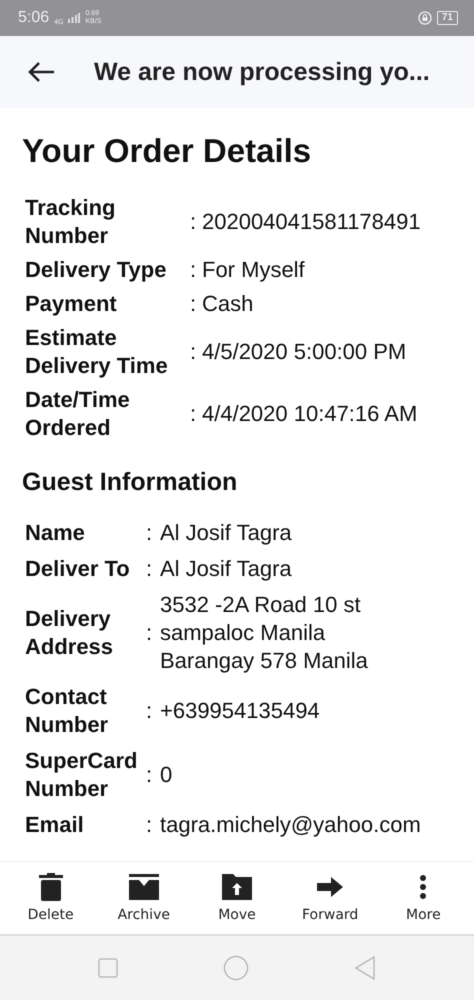  What do you see at coordinates (108, 968) in the screenshot?
I see `recents-button` at bounding box center [108, 968].